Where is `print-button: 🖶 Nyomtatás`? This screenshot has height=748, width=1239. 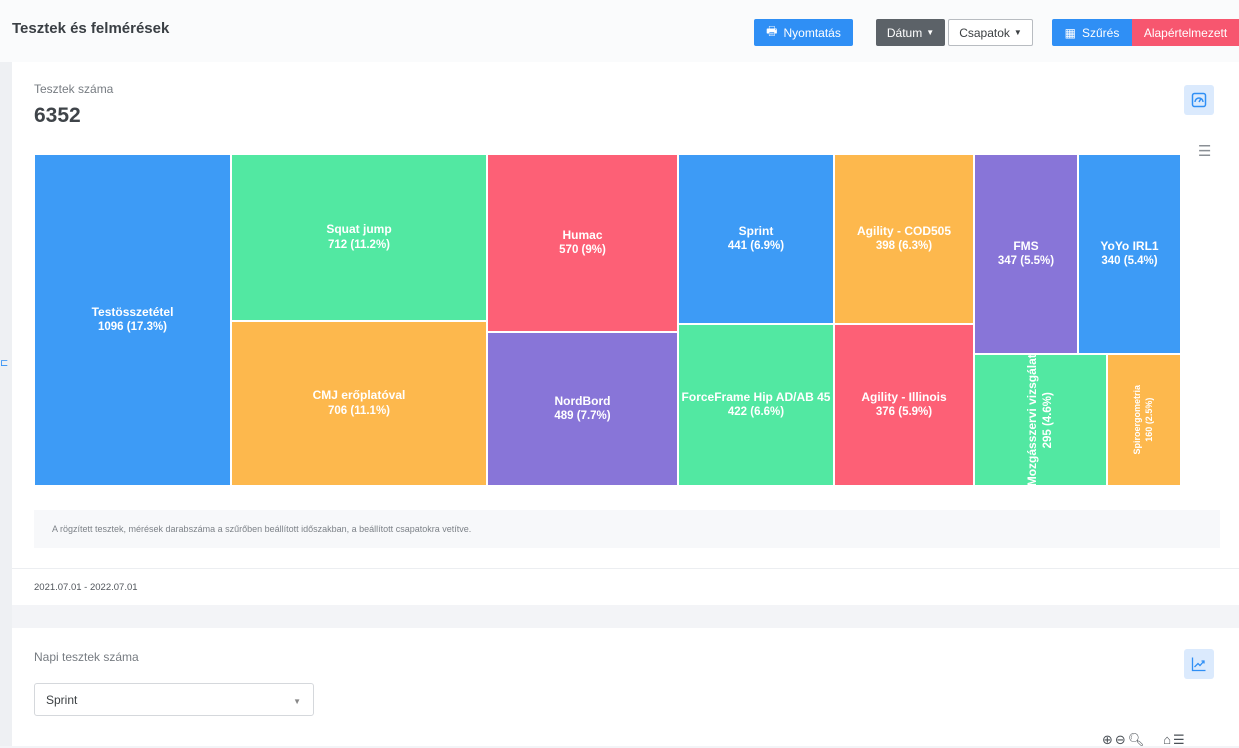
print-button: 🖶 Nyomtatás is located at coordinates (803, 32).